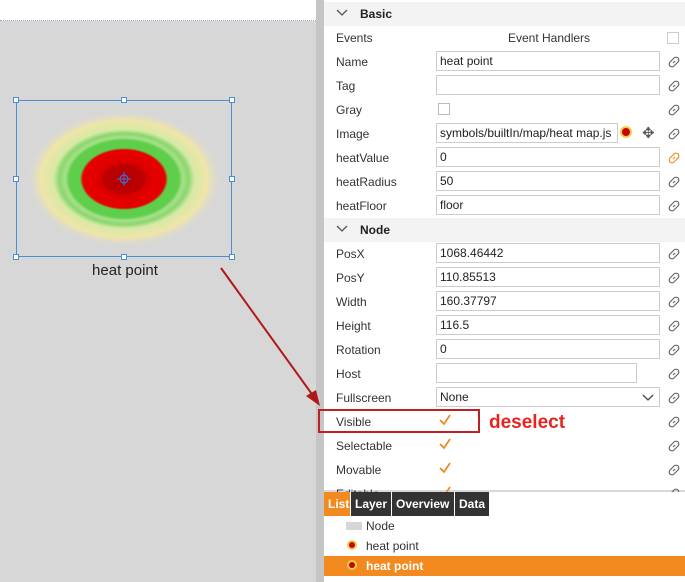 The height and width of the screenshot is (582, 685). What do you see at coordinates (350, 278) in the screenshot?
I see `property-label: PosY` at bounding box center [350, 278].